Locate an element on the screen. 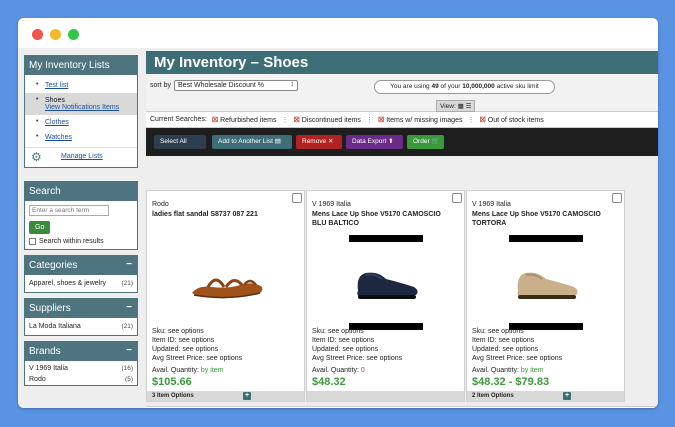  search-panel: Search Go Search within results is located at coordinates (81, 215).